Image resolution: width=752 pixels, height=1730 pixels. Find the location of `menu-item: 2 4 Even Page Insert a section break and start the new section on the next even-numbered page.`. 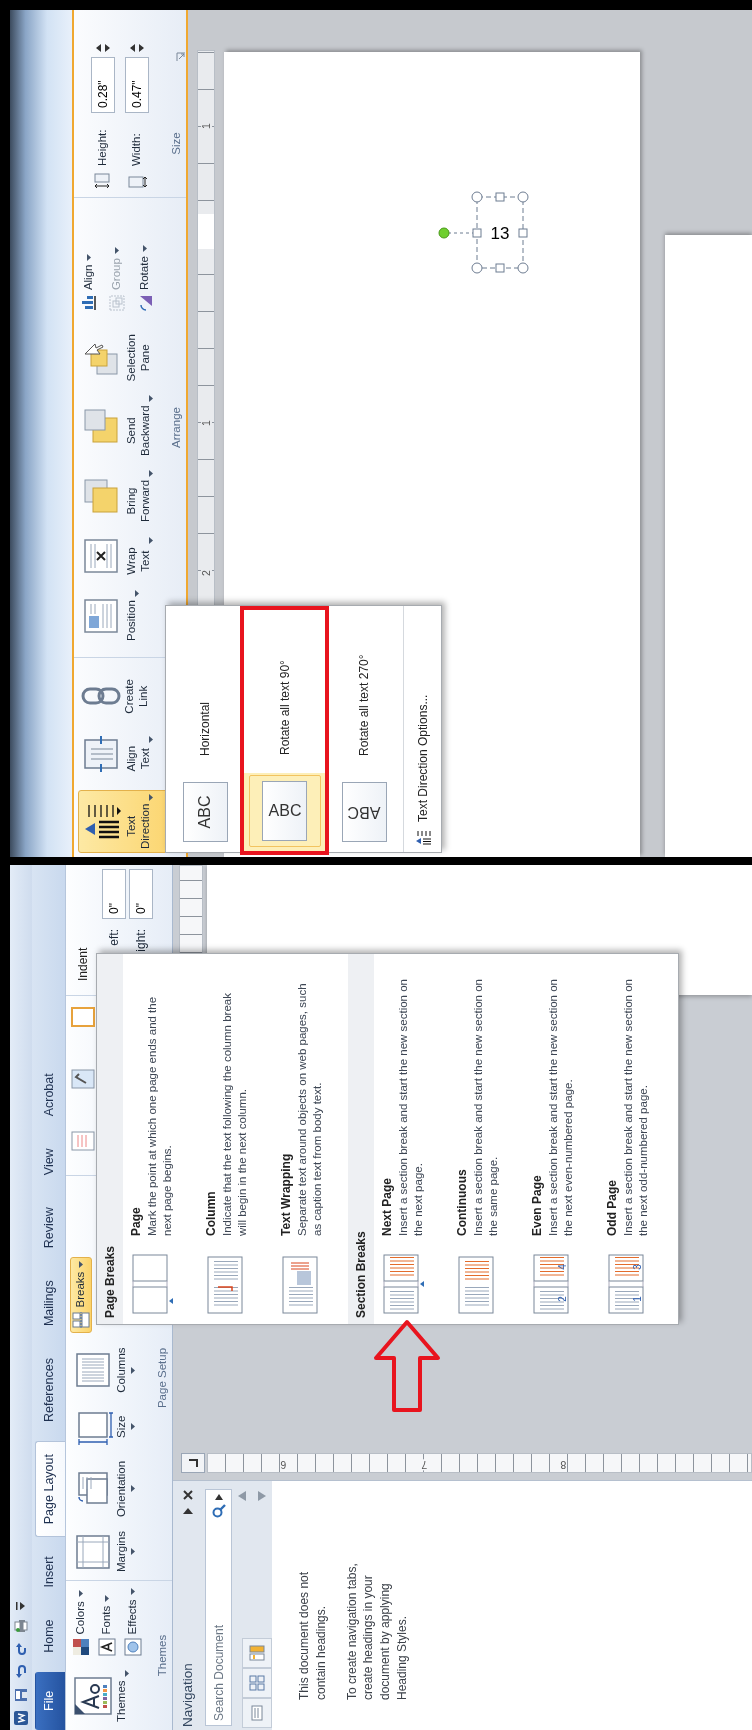

menu-item: 2 4 Even Page Insert a section break and start the new section on the next even-numbered page. is located at coordinates (561, 1139).